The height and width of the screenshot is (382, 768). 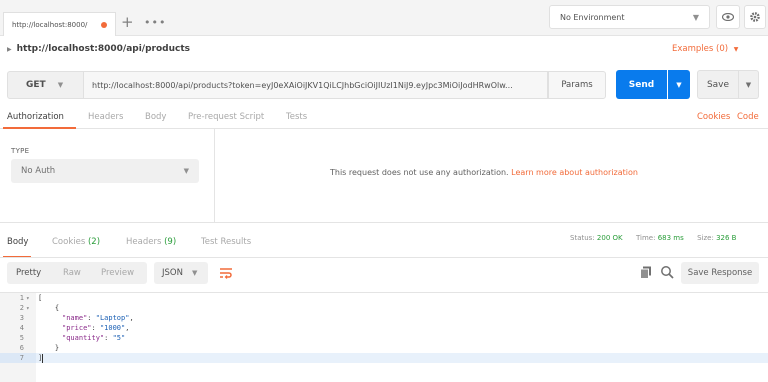 What do you see at coordinates (720, 273) in the screenshot?
I see `save-response-button: Save Response` at bounding box center [720, 273].